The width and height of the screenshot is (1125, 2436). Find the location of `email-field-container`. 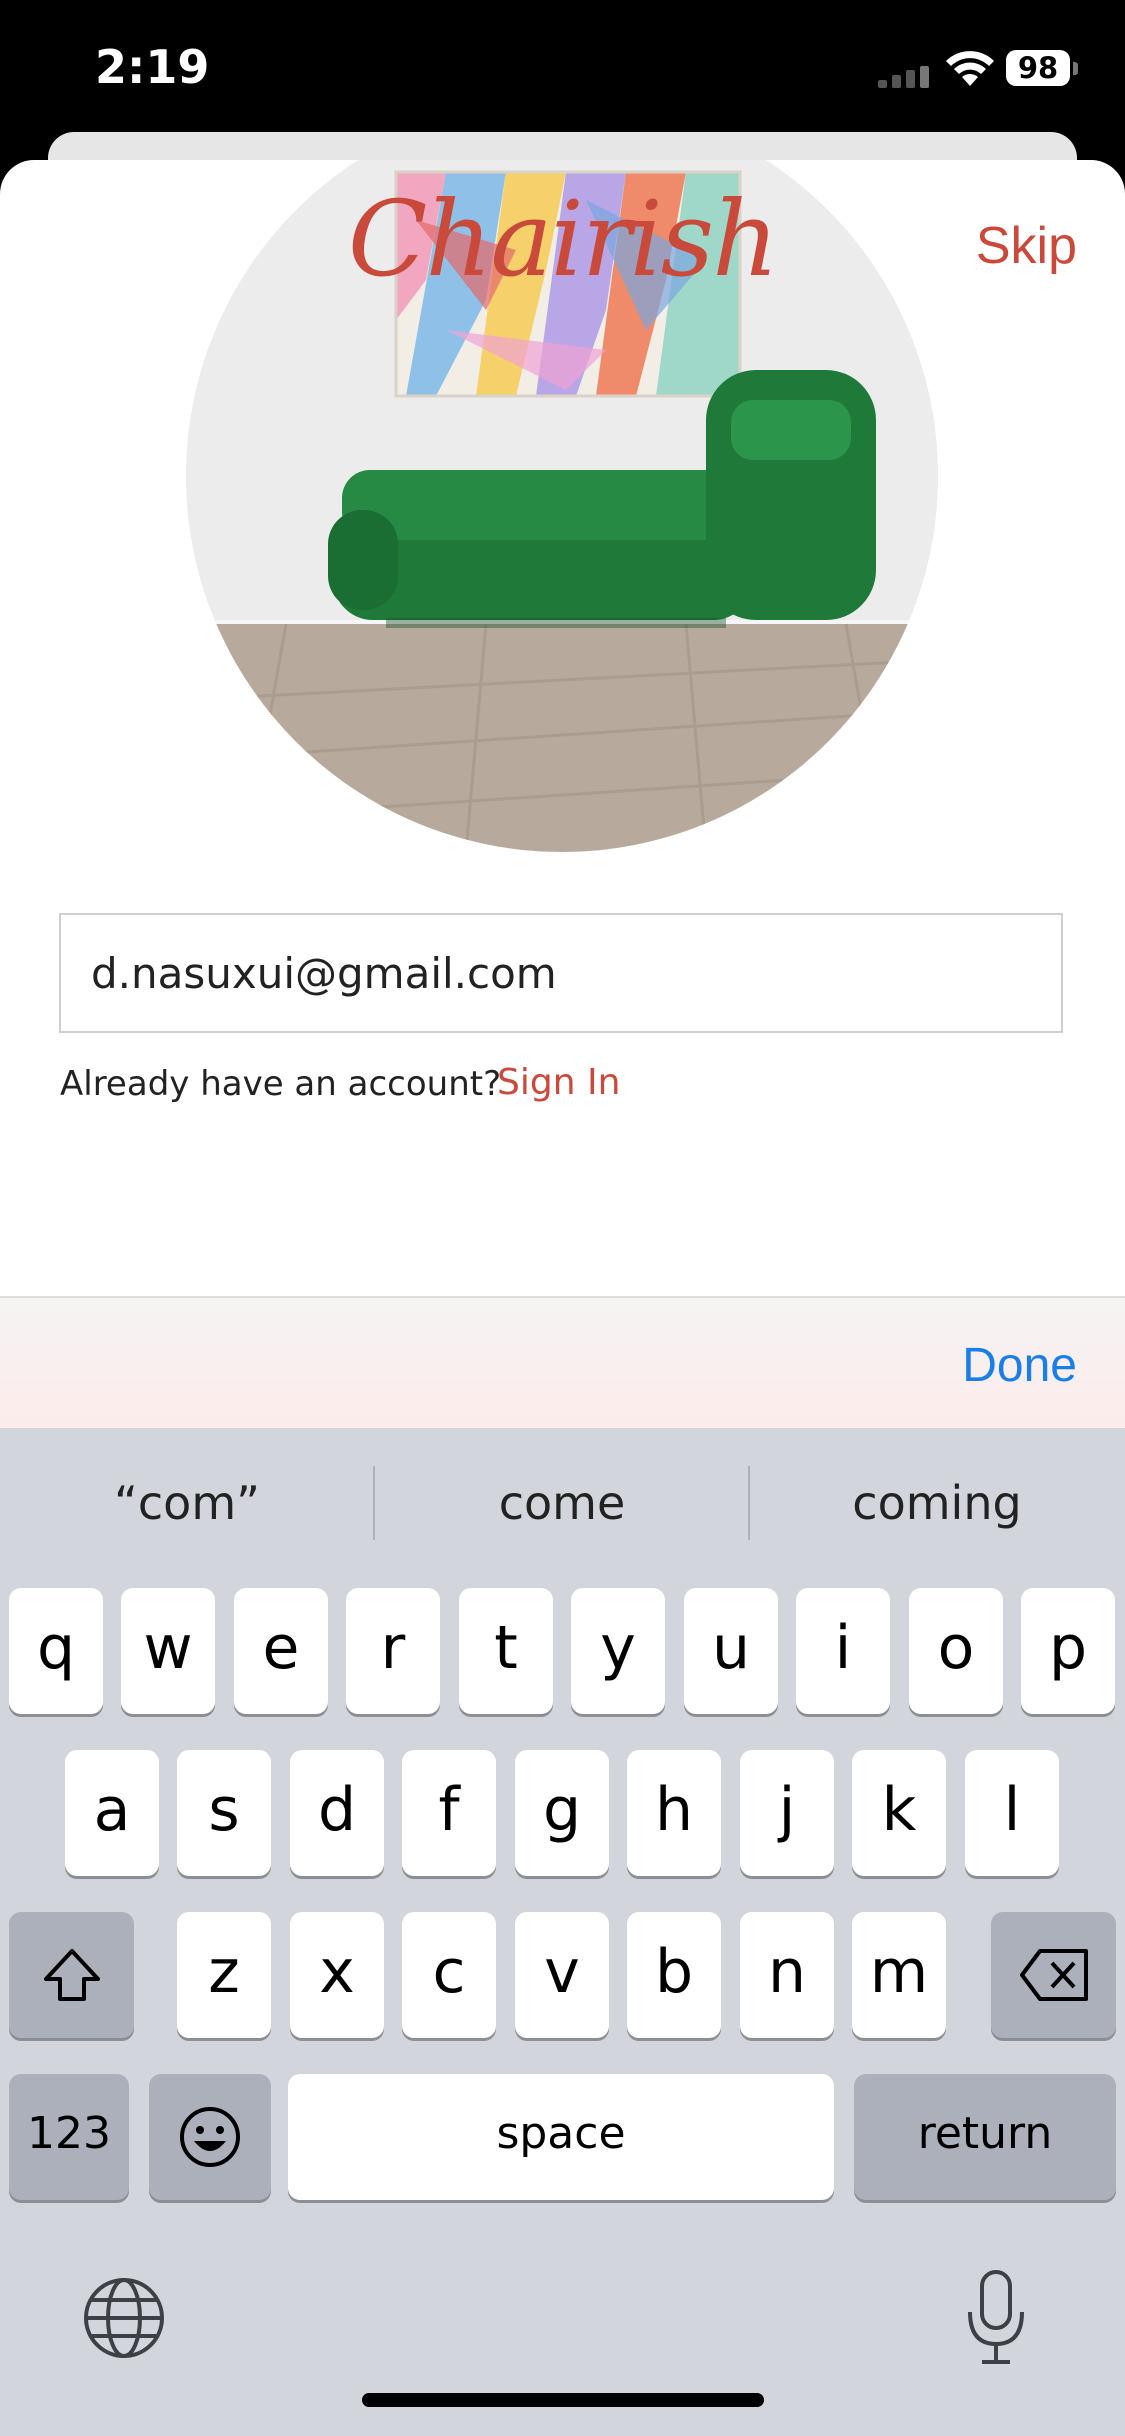

email-field-container is located at coordinates (590, 973).